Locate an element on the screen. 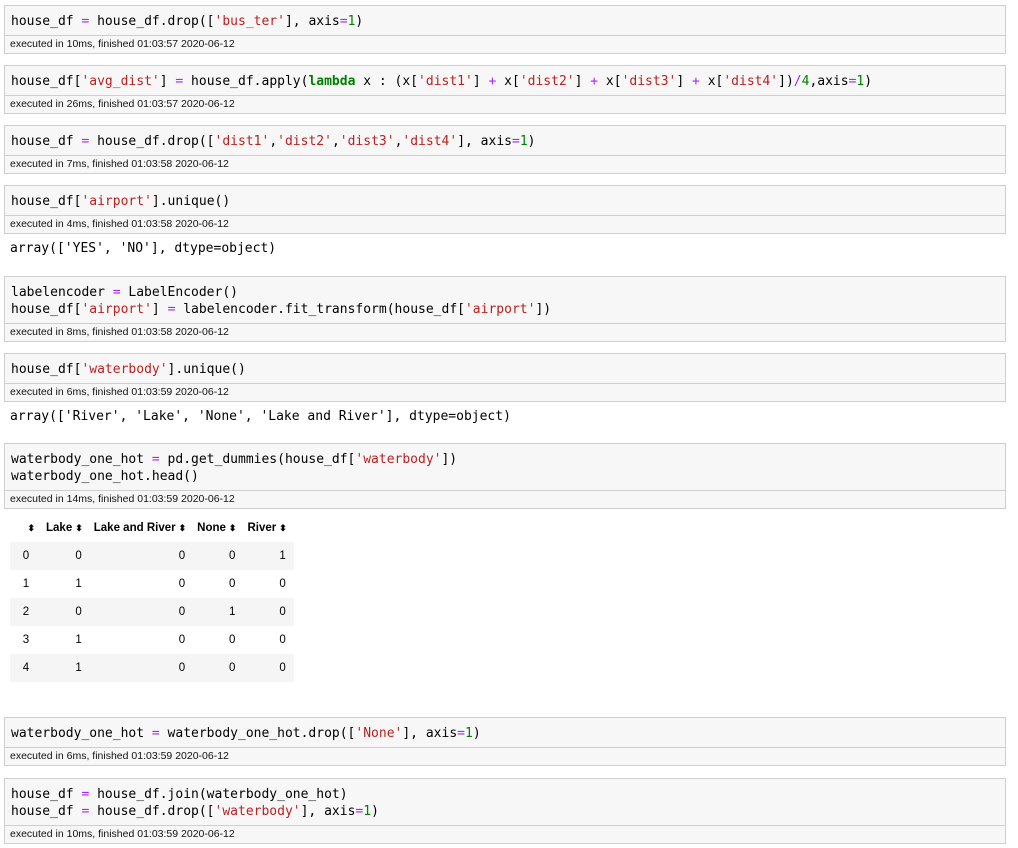  table-row: 2 0 0 1 0 is located at coordinates (152, 612).